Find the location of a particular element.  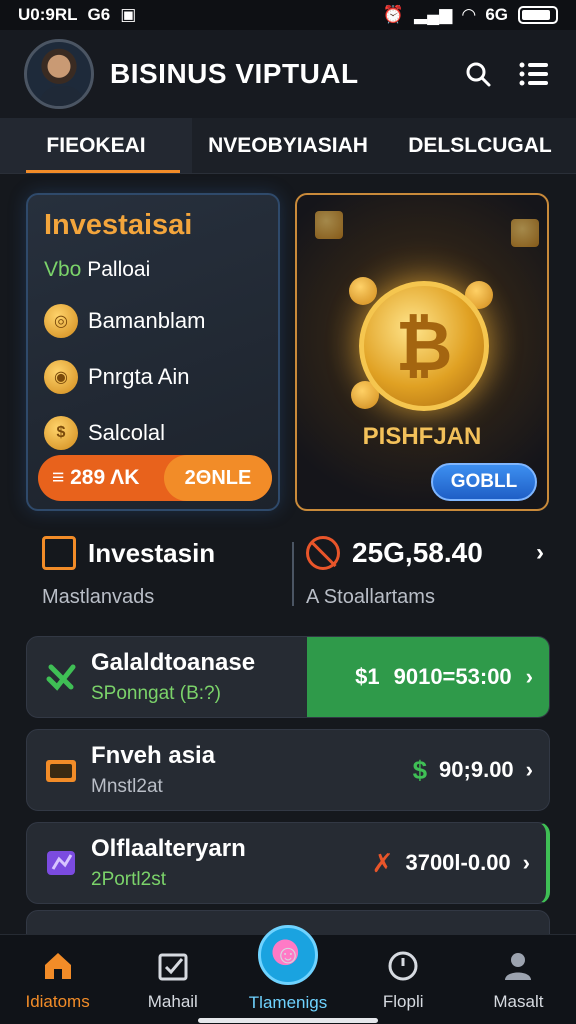

dollar-icon: $ is located at coordinates (420, 769).